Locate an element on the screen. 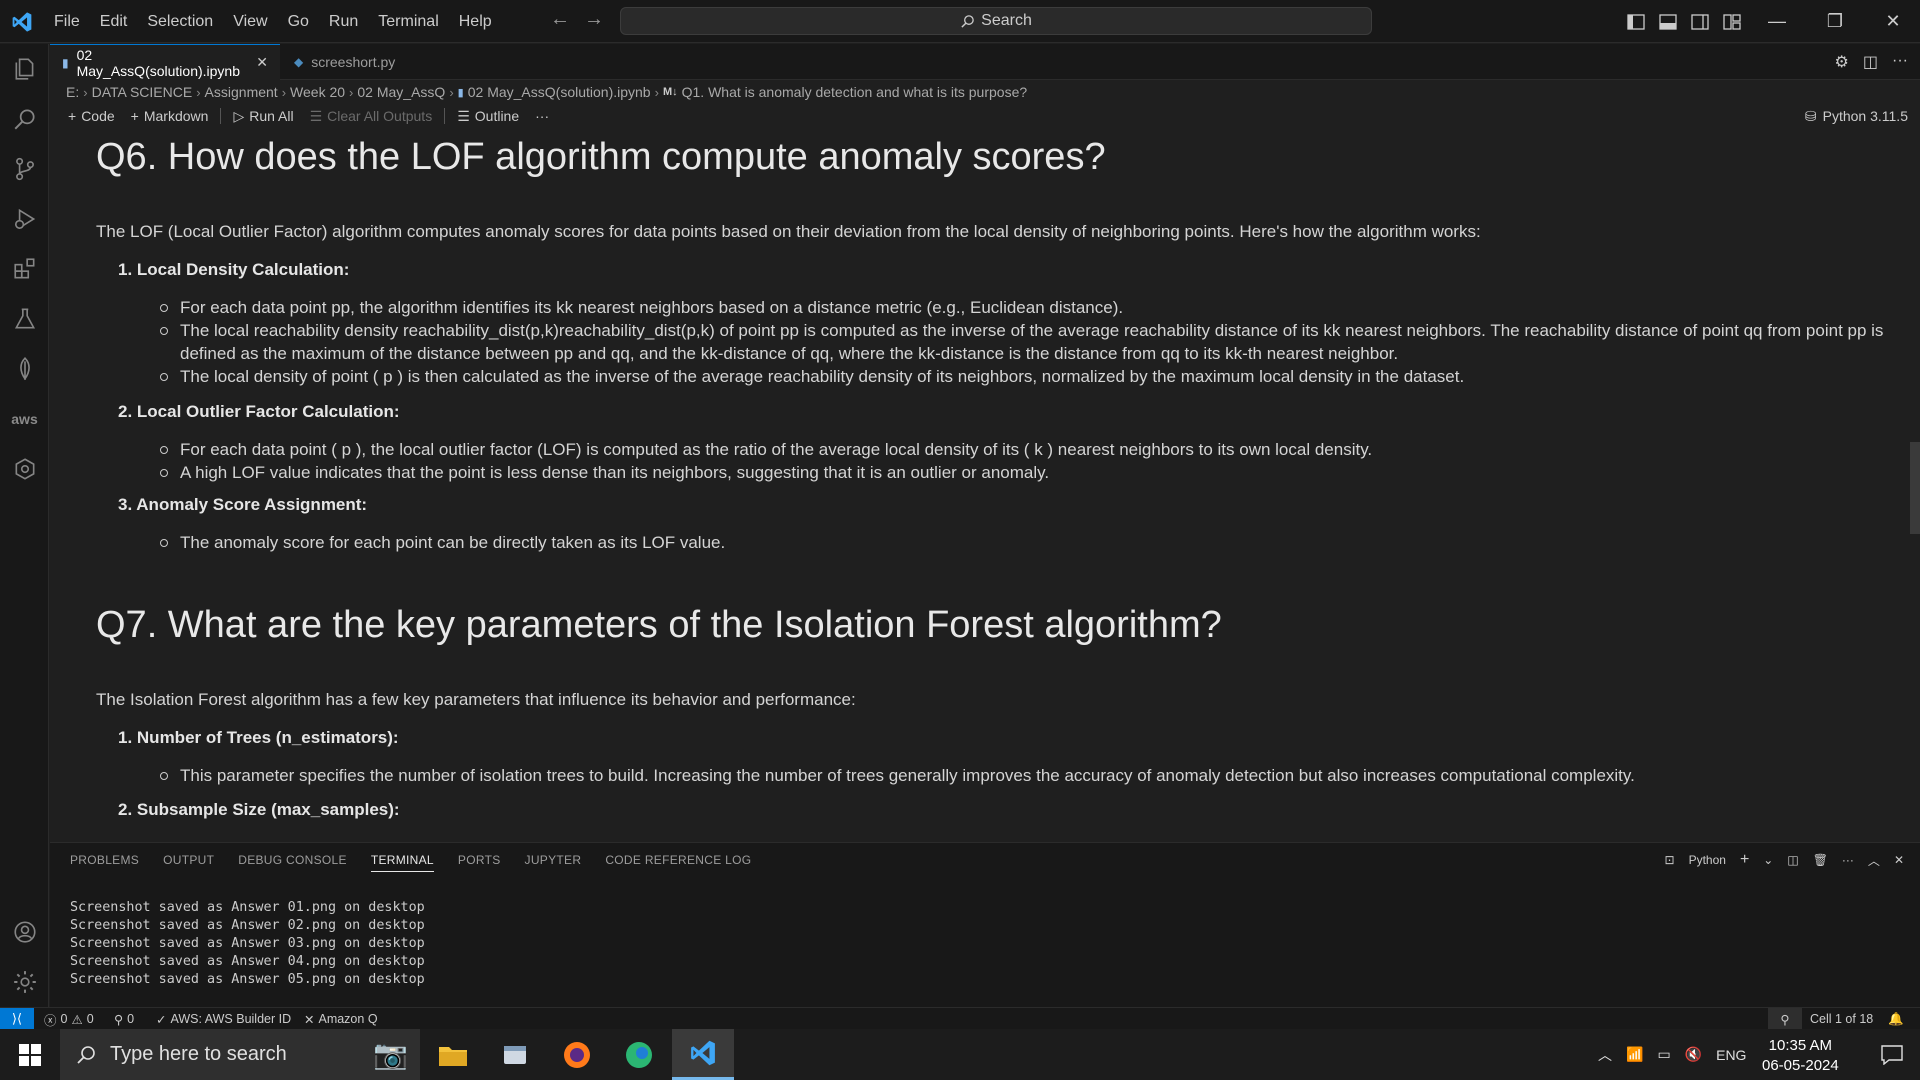  breadcrumb-item: Assignment is located at coordinates (241, 92).